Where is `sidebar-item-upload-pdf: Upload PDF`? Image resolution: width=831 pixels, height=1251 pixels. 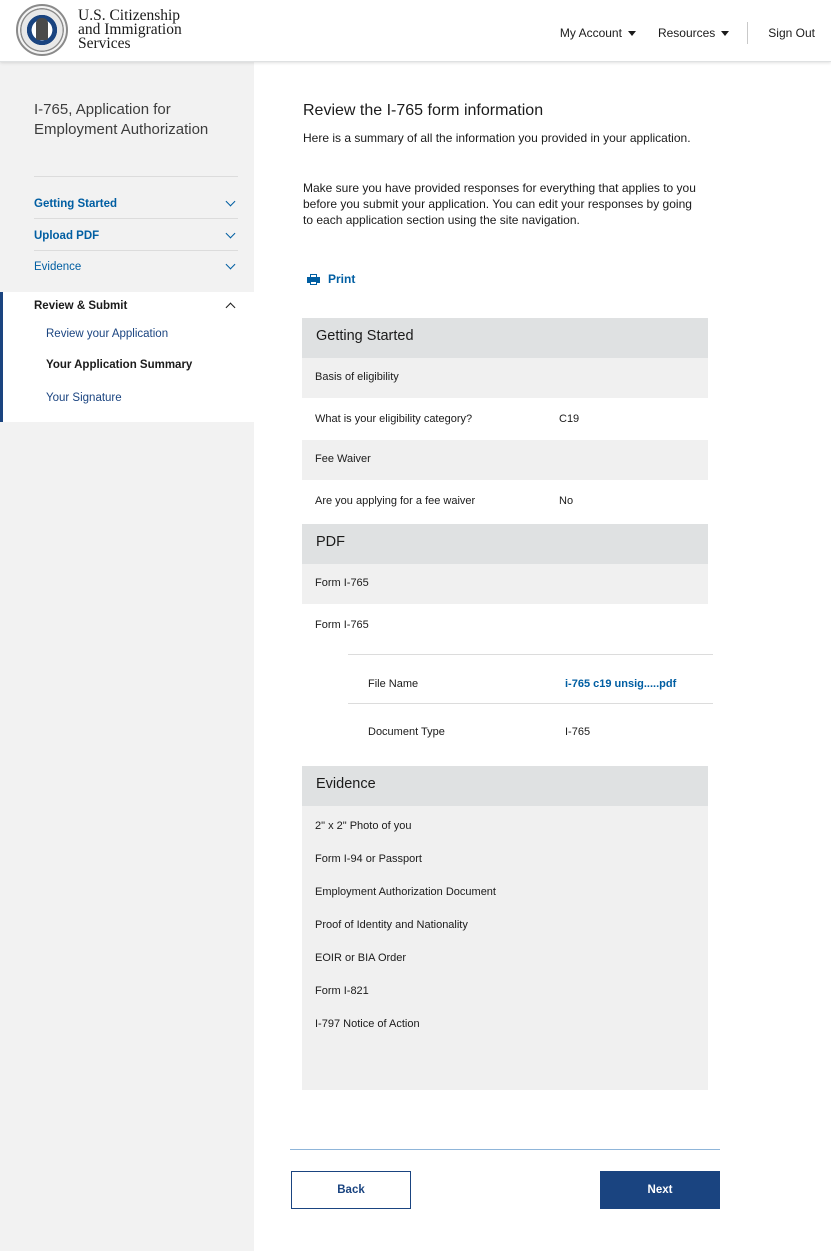 sidebar-item-upload-pdf: Upload PDF is located at coordinates (136, 235).